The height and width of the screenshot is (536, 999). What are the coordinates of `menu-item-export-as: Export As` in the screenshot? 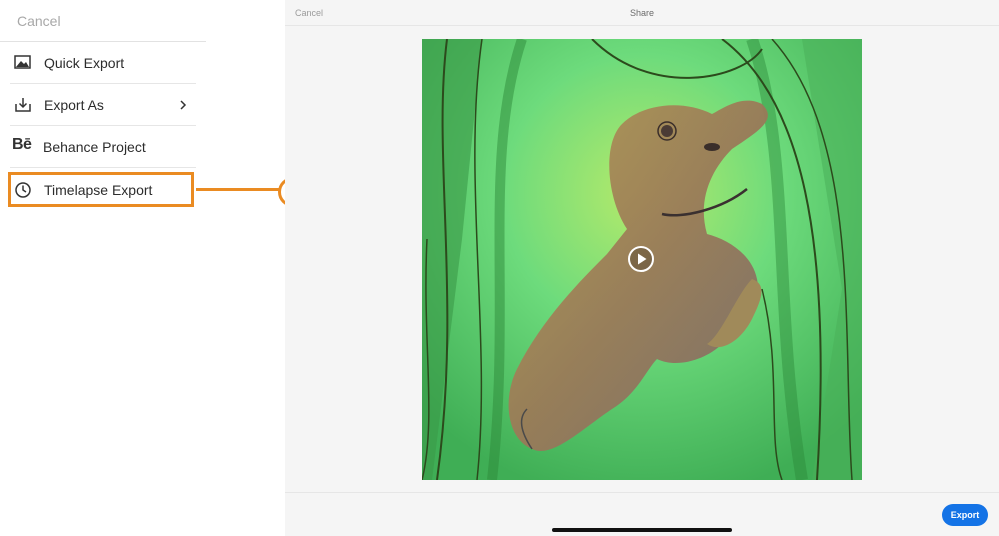 It's located at (103, 105).